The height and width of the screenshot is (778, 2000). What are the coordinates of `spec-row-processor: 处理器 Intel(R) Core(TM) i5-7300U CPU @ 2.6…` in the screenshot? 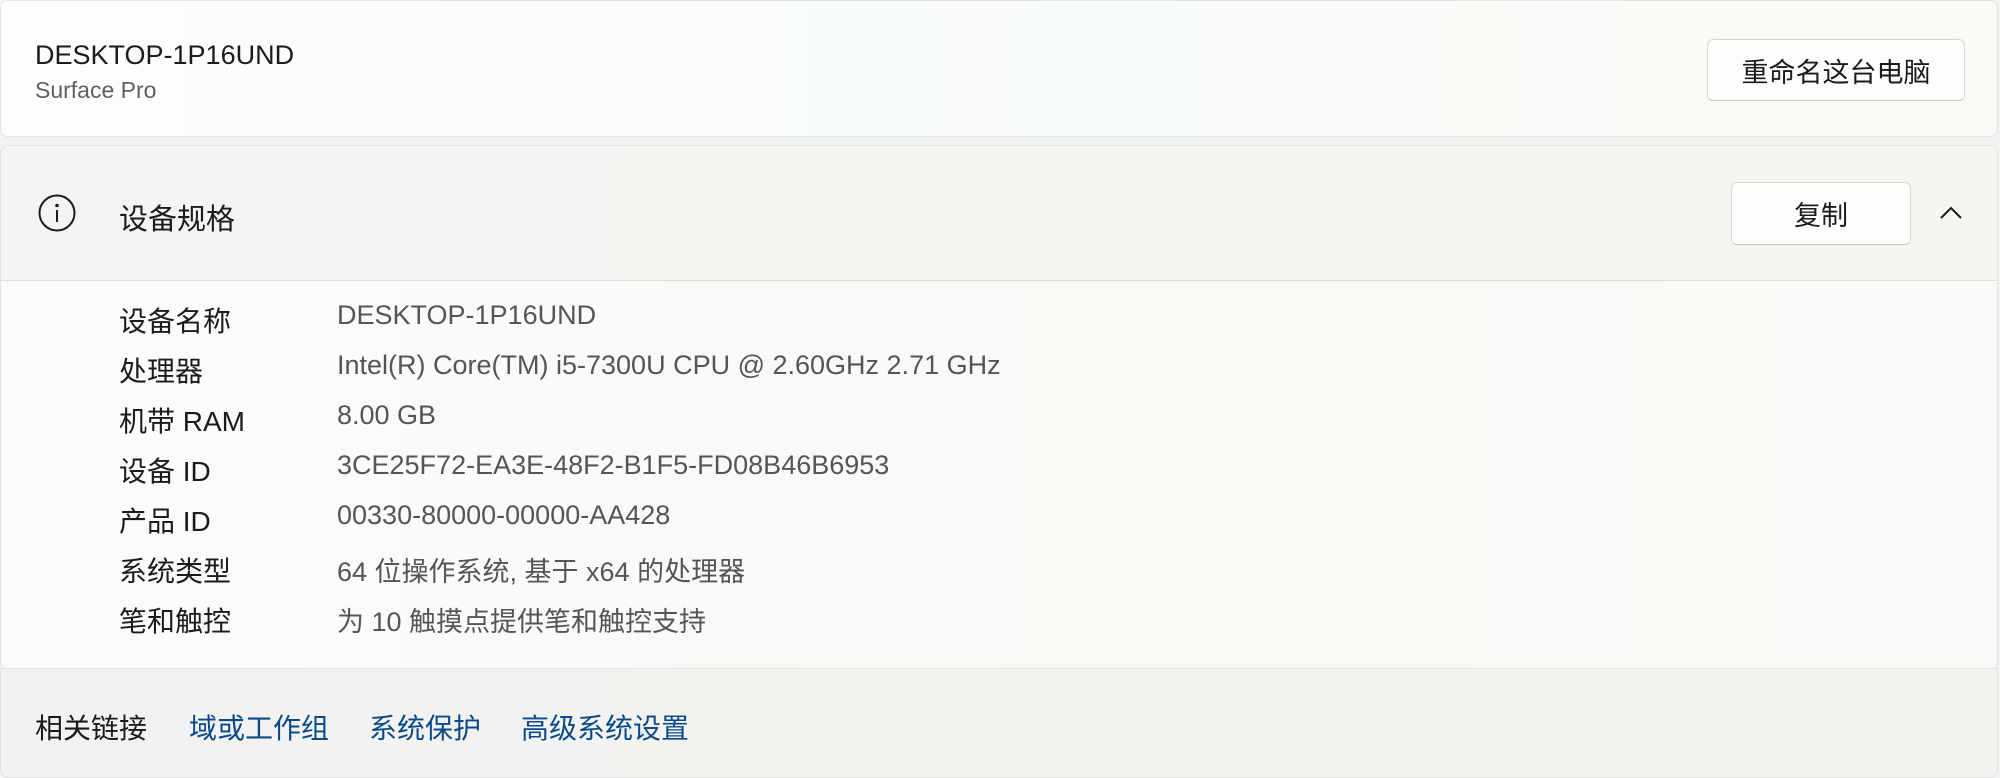 It's located at (999, 370).